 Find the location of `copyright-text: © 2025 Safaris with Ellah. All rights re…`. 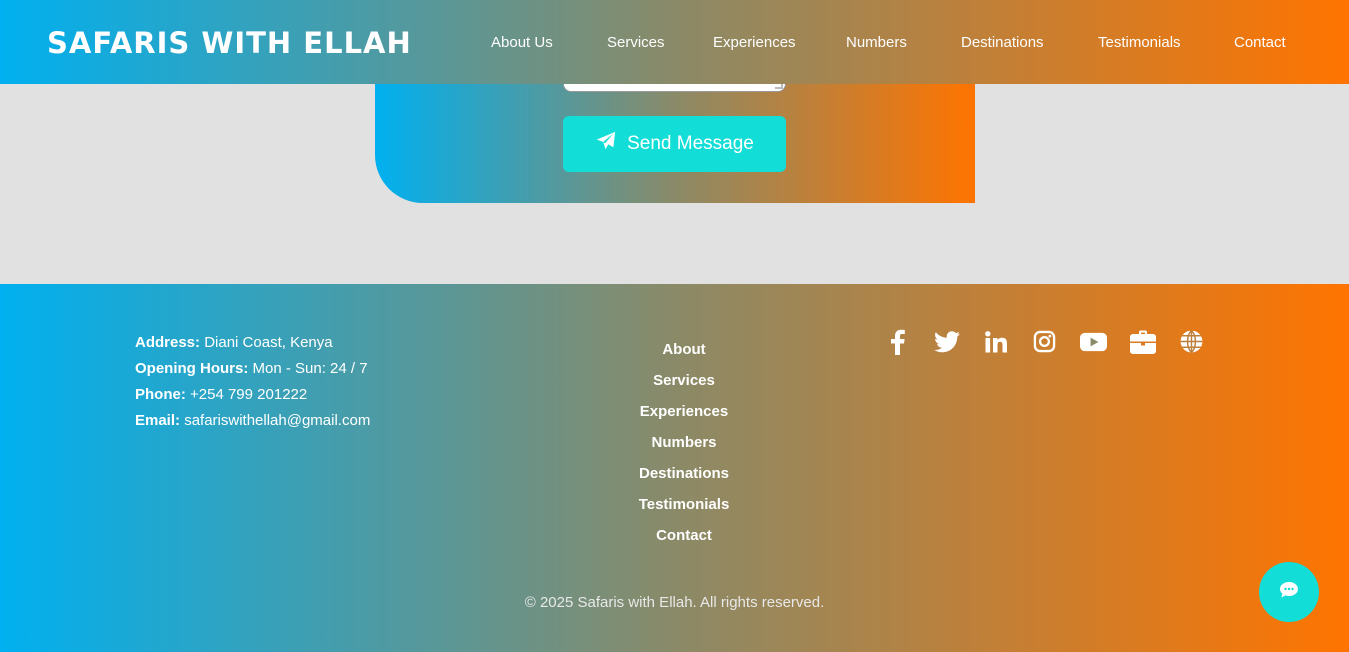

copyright-text: © 2025 Safaris with Ellah. All rights re… is located at coordinates (674, 602).